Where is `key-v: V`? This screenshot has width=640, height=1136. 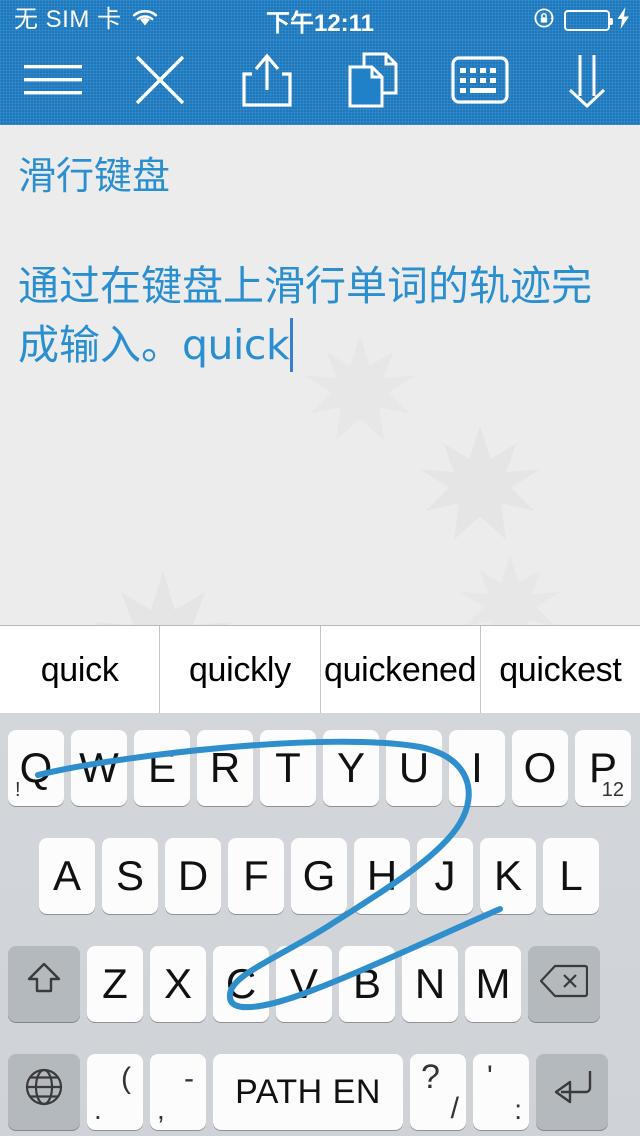 key-v: V is located at coordinates (304, 984).